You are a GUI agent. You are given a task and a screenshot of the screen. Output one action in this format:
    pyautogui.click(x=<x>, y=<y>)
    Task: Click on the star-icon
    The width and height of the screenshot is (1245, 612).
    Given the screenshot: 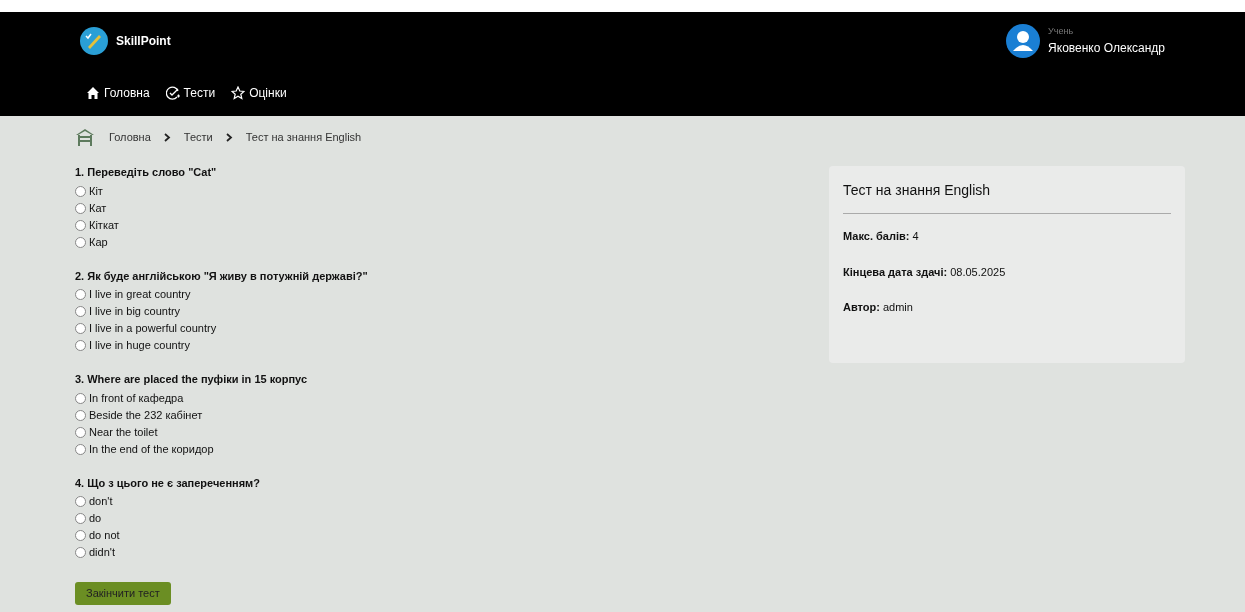 What is the action you would take?
    pyautogui.click(x=238, y=93)
    